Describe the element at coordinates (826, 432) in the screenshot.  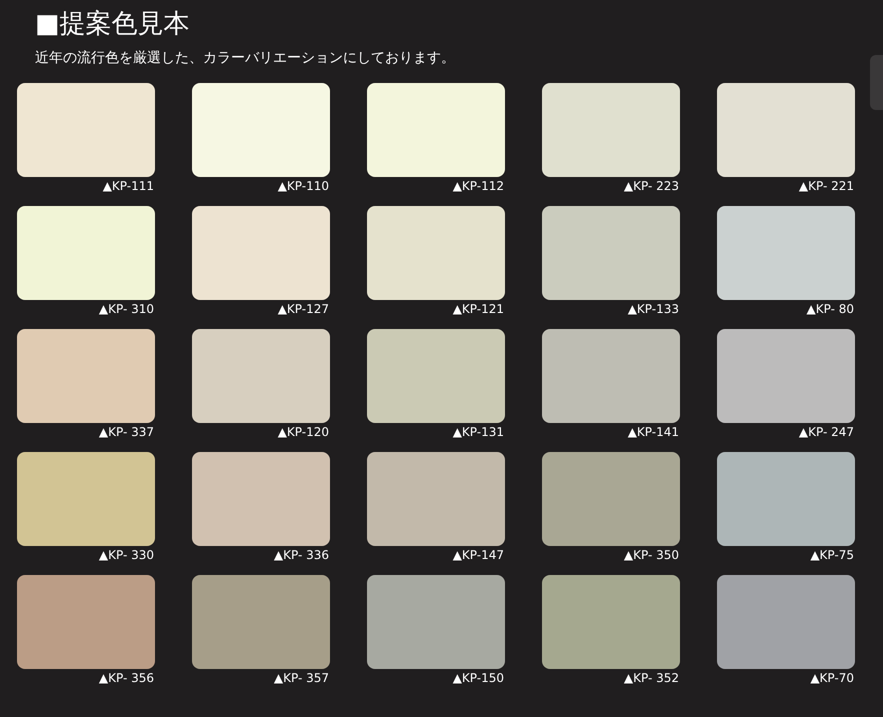
I see `color-code-label: ▲KP- 247` at that location.